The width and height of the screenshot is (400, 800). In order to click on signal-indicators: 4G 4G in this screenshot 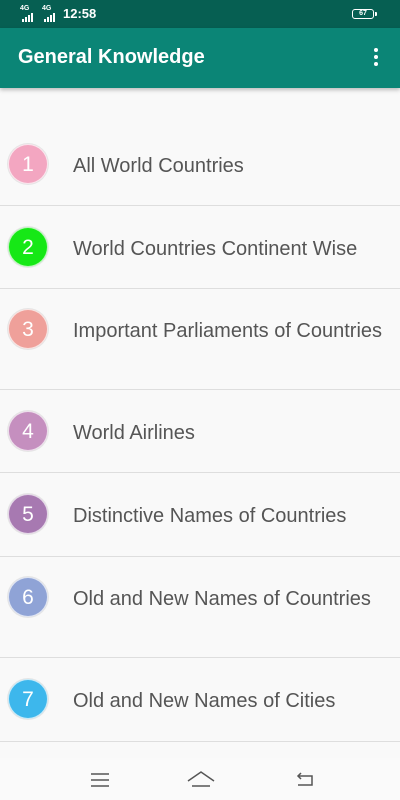, I will do `click(41, 14)`.